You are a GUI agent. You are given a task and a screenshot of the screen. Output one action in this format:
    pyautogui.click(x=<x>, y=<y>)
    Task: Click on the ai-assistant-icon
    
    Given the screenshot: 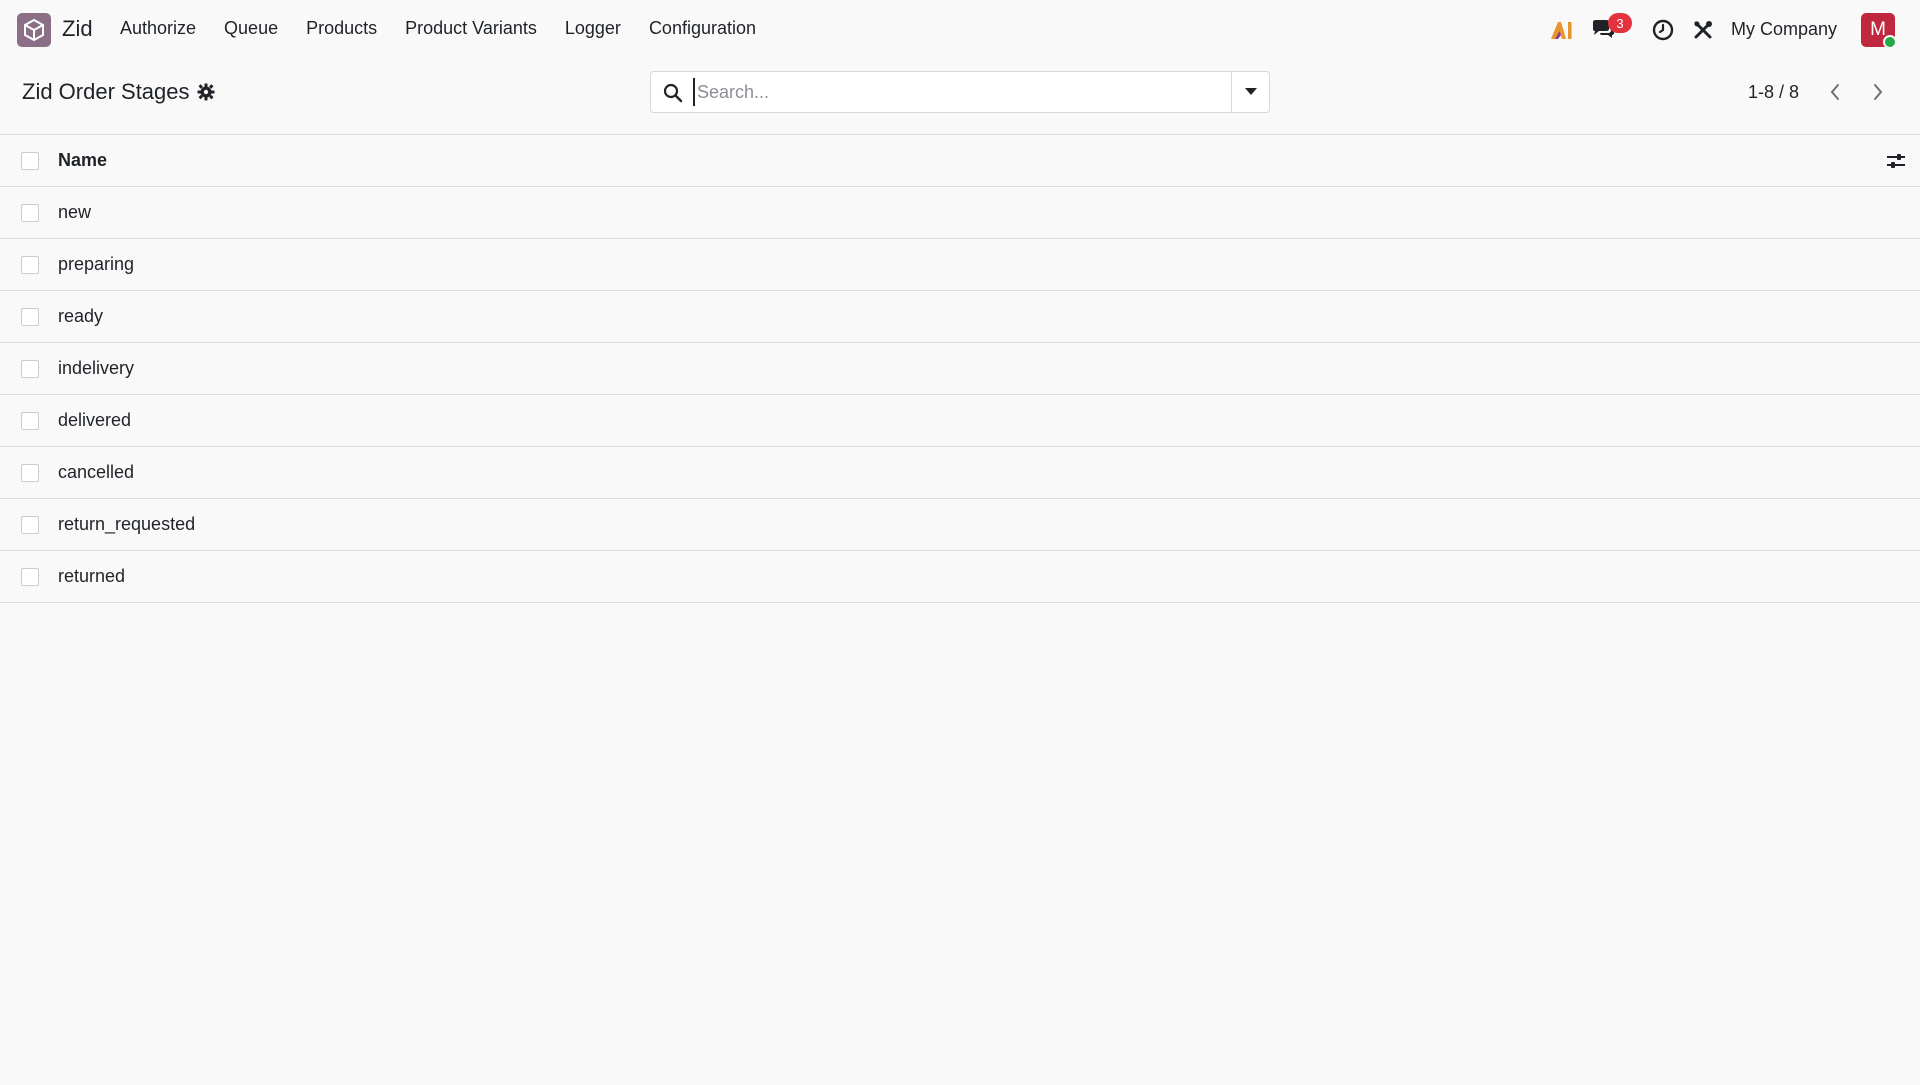 What is the action you would take?
    pyautogui.click(x=1561, y=30)
    